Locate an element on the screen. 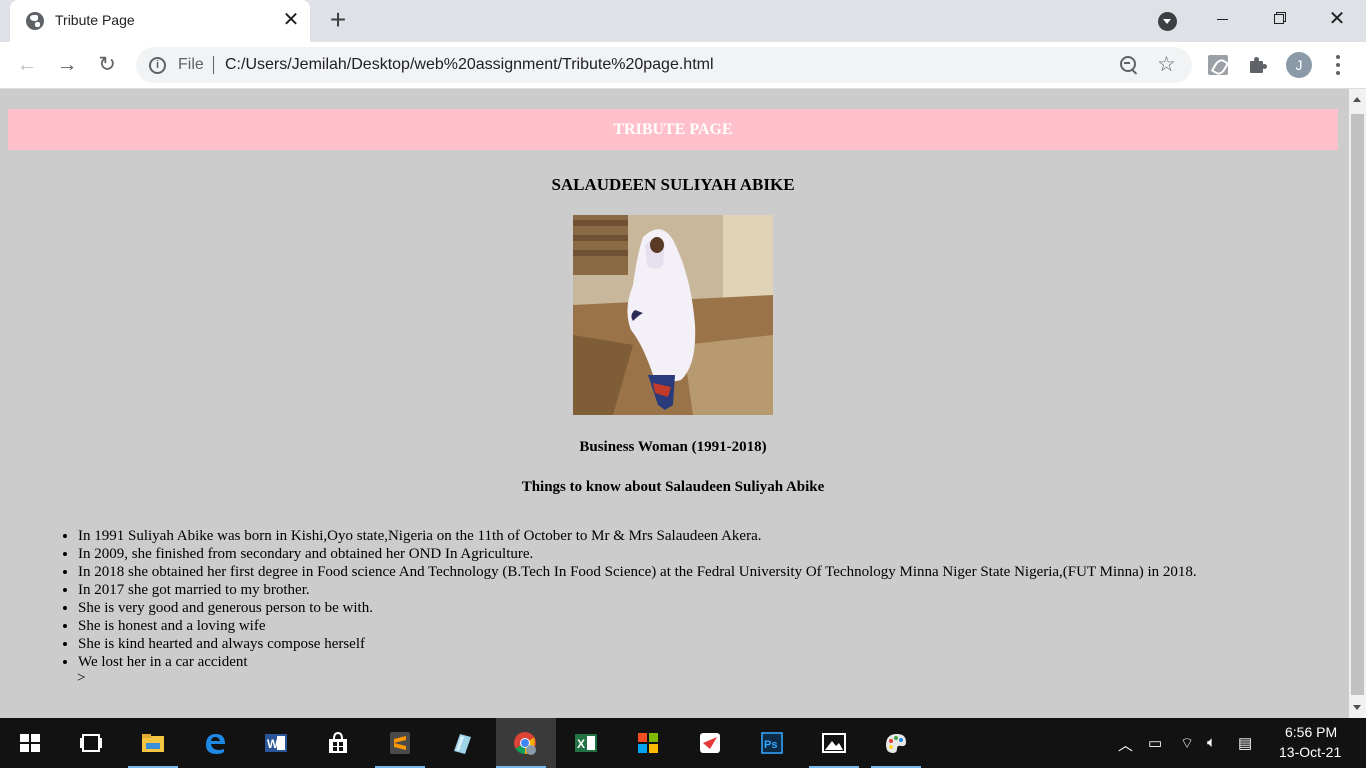 The image size is (1366, 768). tribute-name: SALAUDEEN SULIYAH ABIKE is located at coordinates (673, 184).